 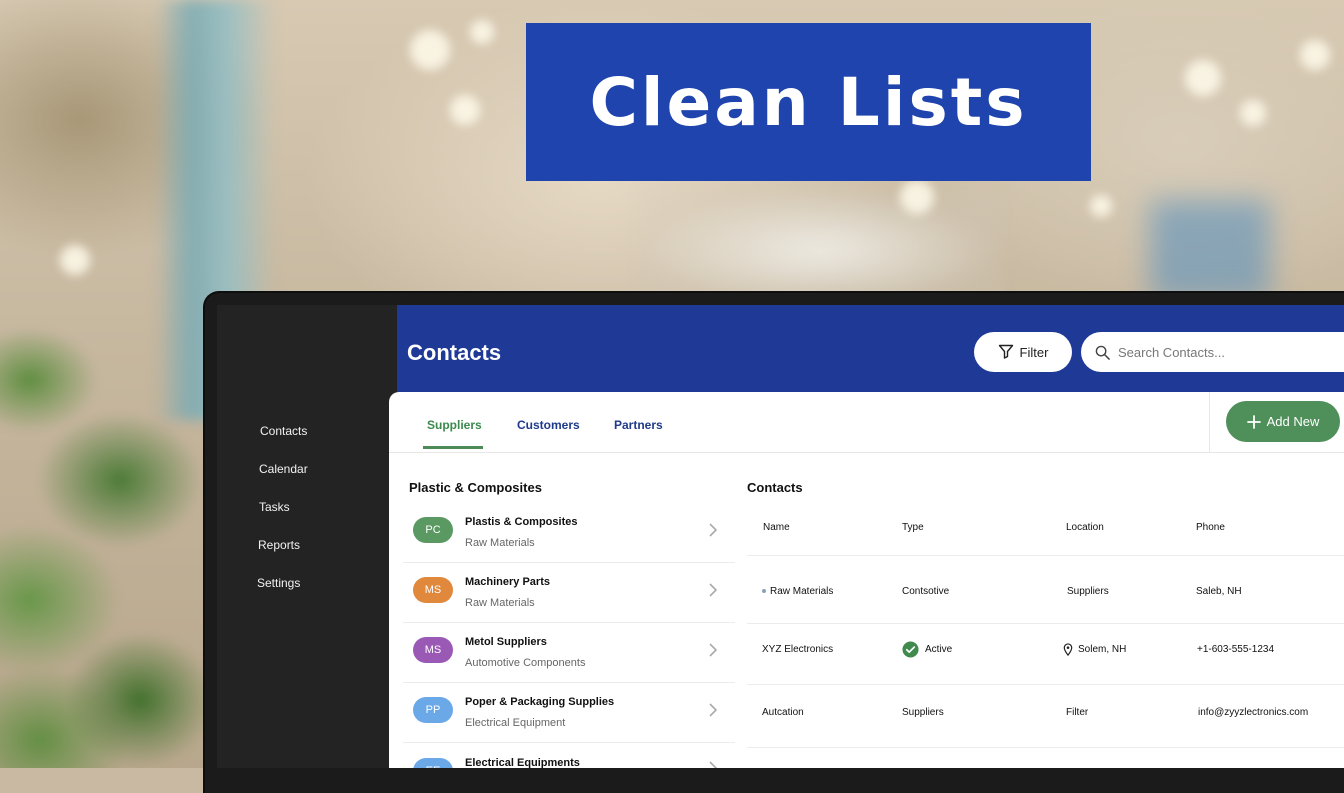 I want to click on table-cell-location: Solem, NH, so click(x=1094, y=649).